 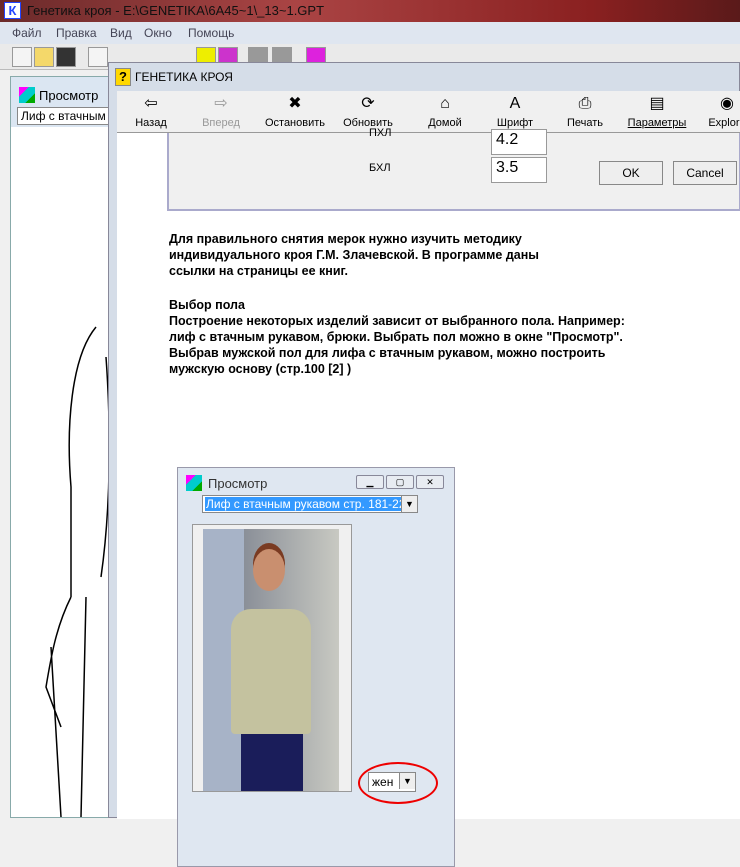 I want to click on back-button: ⇦ Назад, so click(x=151, y=111).